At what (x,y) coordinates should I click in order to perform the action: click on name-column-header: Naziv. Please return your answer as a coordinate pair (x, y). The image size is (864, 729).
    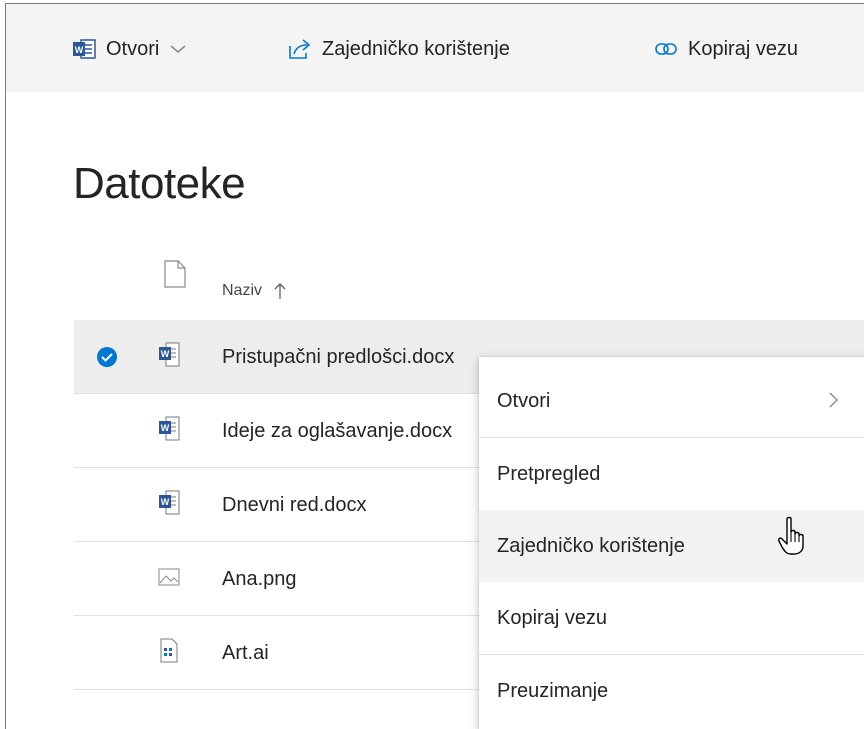
    Looking at the image, I should click on (254, 291).